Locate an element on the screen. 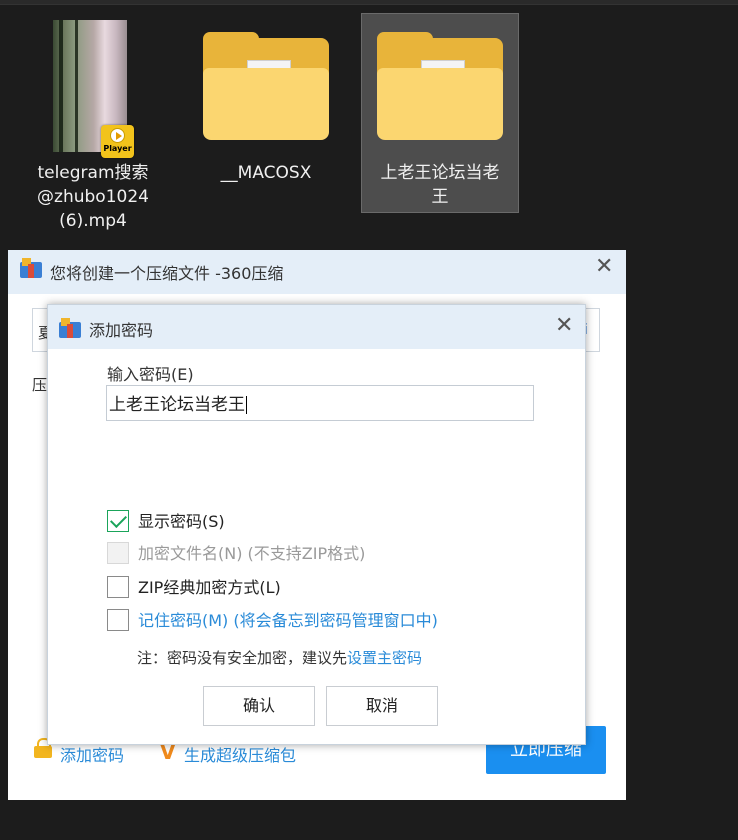  password-label: 输入密码(E) is located at coordinates (150, 374).